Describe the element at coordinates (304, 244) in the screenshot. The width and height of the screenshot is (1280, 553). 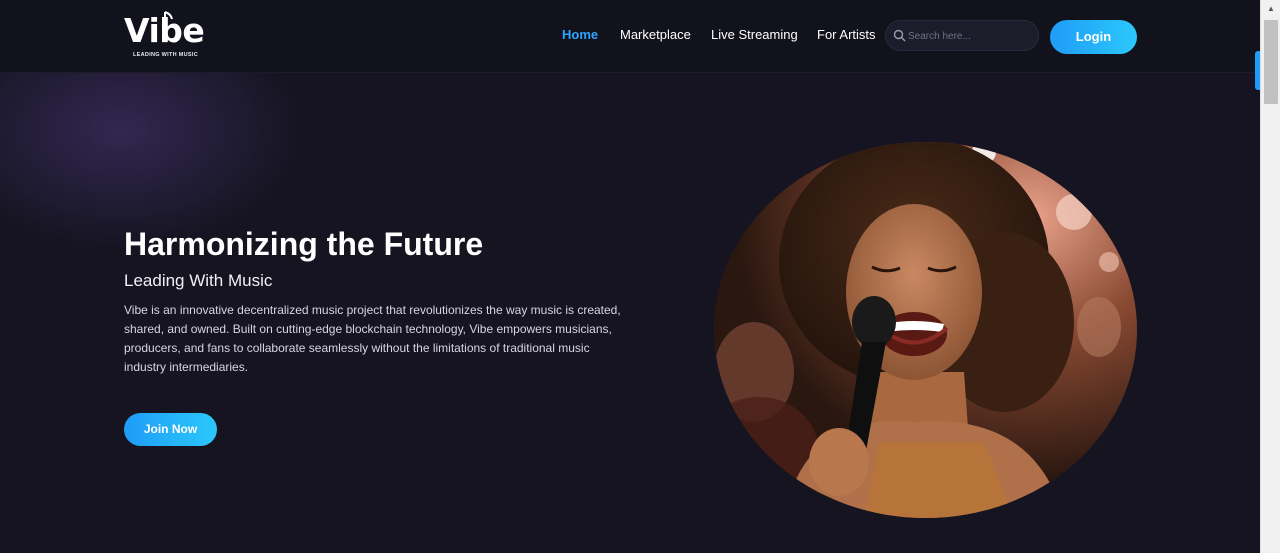
I see `hero-title: Harmonizing the Future` at that location.